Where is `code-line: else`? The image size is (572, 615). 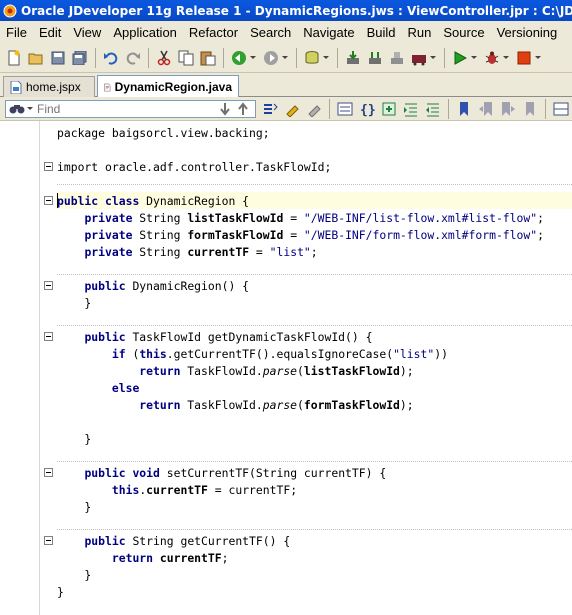
code-line: else is located at coordinates (125, 388).